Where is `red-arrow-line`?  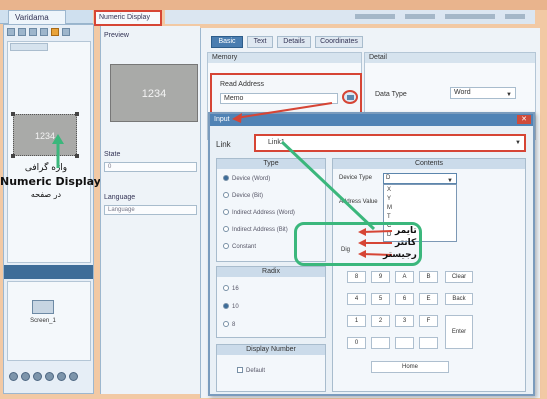 red-arrow-line is located at coordinates (284, 110).